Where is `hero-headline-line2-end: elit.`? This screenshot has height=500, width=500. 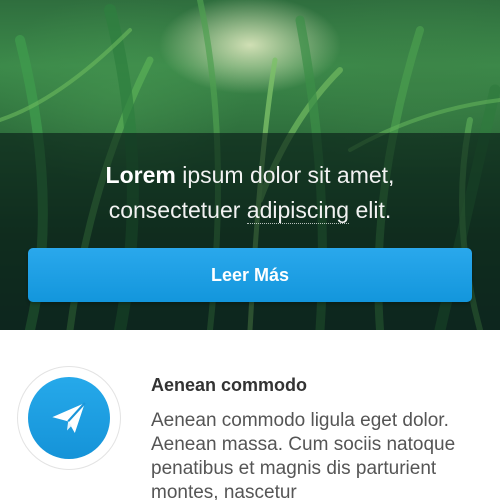
hero-headline-line2-end: elit. is located at coordinates (370, 210).